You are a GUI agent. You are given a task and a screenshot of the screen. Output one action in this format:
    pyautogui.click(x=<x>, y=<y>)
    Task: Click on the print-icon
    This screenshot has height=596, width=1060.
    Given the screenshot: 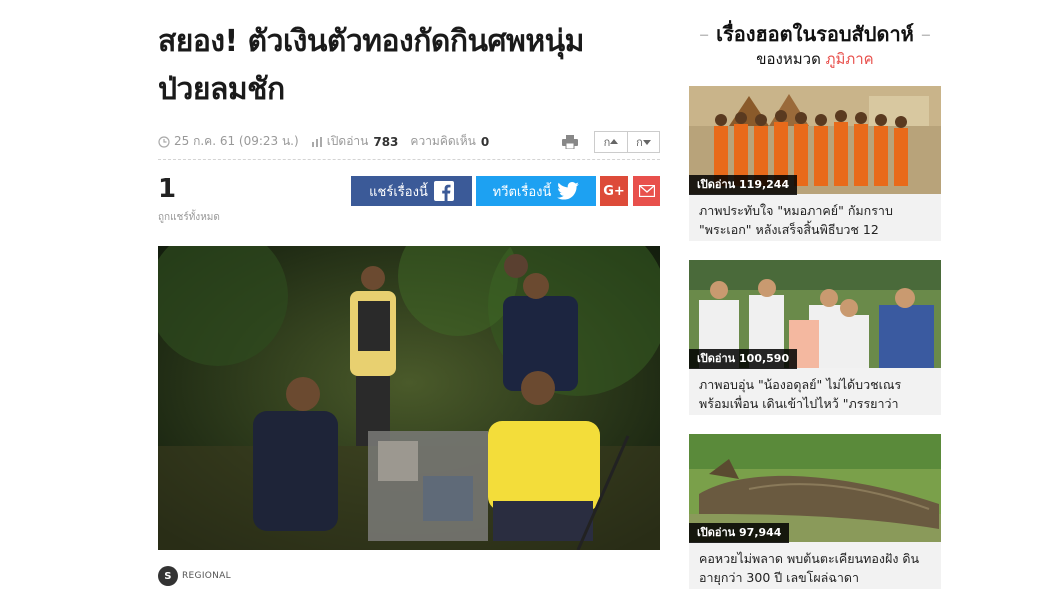 What is the action you would take?
    pyautogui.click(x=570, y=142)
    